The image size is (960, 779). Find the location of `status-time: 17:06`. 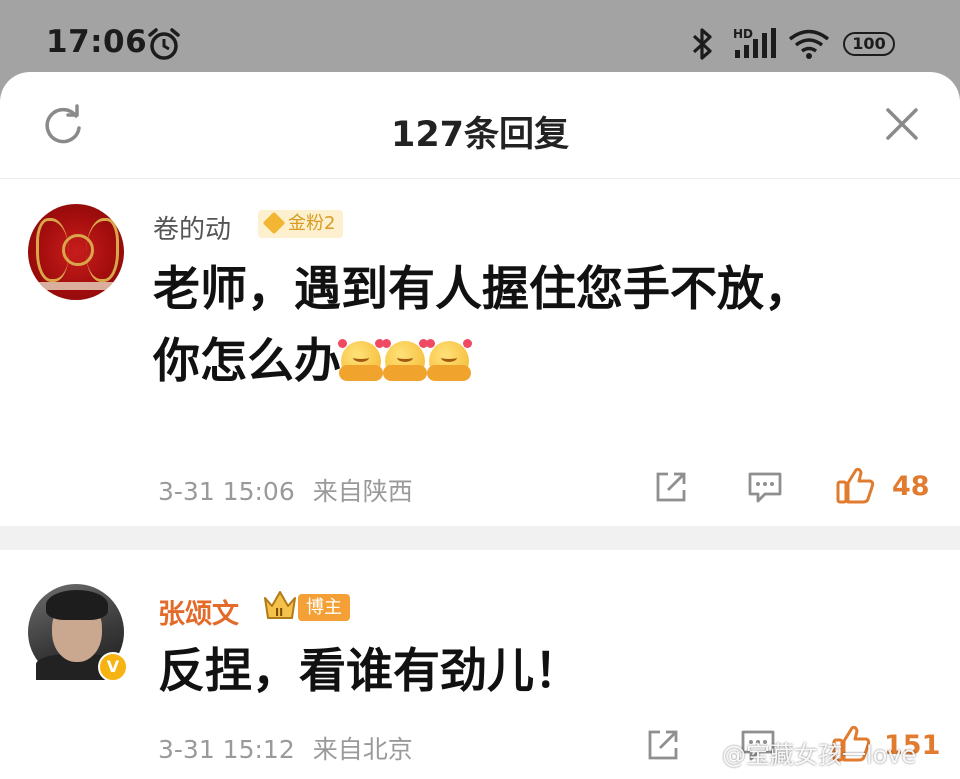

status-time: 17:06 is located at coordinates (97, 42).